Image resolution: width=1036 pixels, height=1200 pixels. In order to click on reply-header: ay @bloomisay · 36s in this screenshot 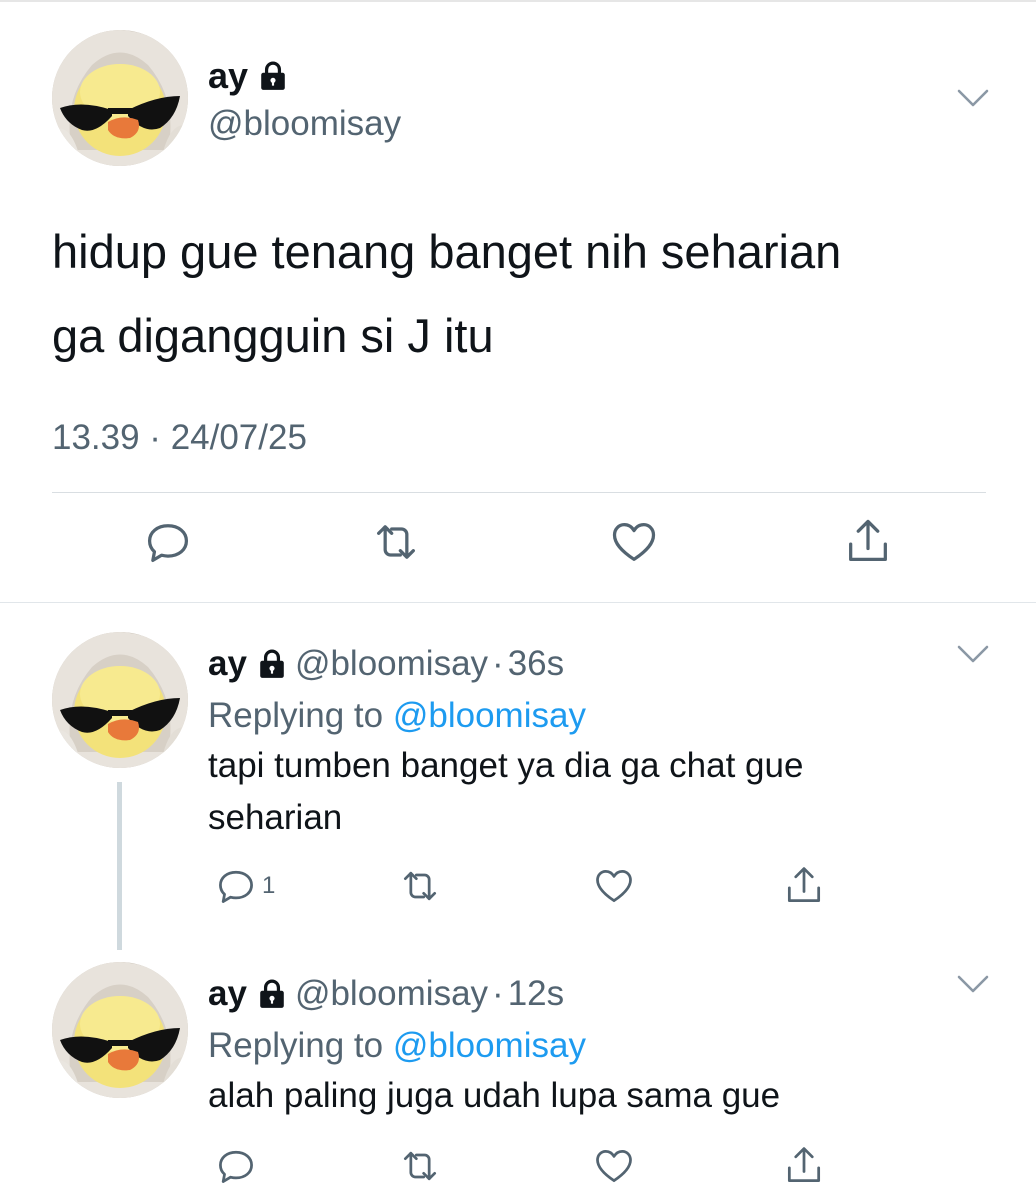, I will do `click(386, 664)`.